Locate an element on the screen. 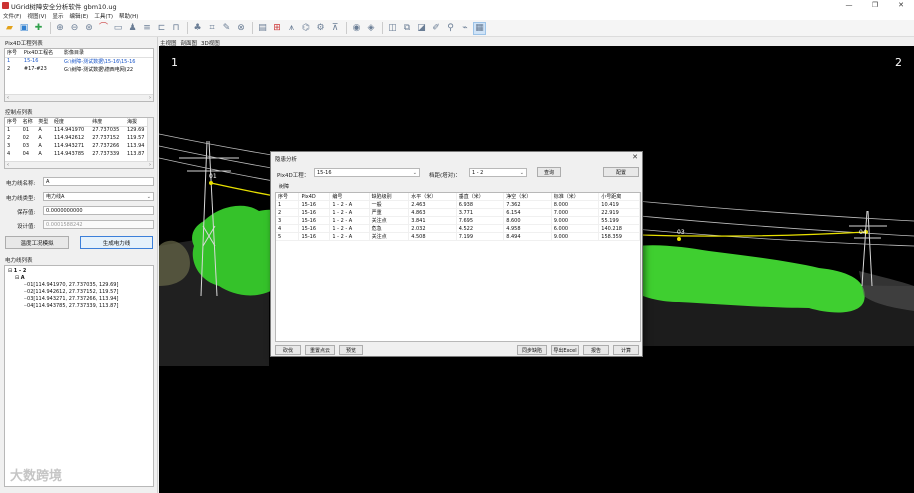  tree-root: ⊟ 1 - 2 is located at coordinates (79, 271).